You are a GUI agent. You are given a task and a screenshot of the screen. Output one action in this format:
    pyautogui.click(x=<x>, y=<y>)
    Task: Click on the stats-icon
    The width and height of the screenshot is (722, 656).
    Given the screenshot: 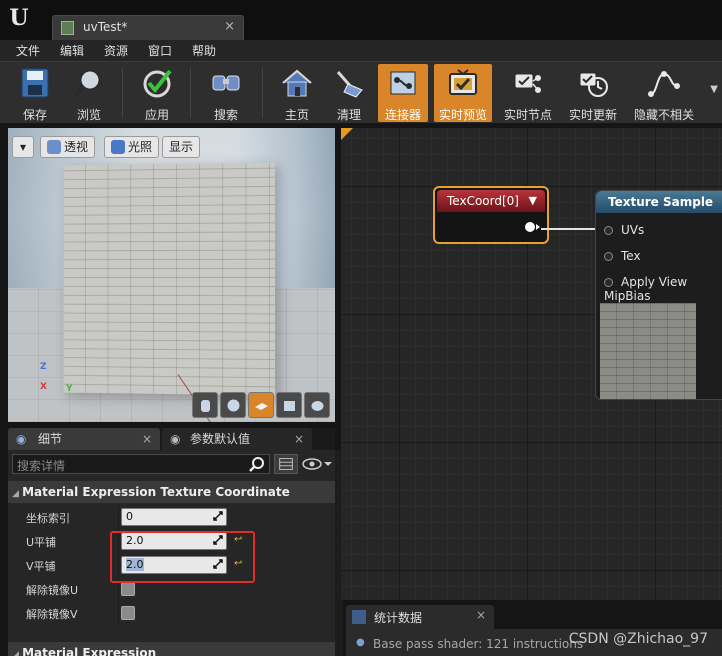 What is the action you would take?
    pyautogui.click(x=359, y=617)
    